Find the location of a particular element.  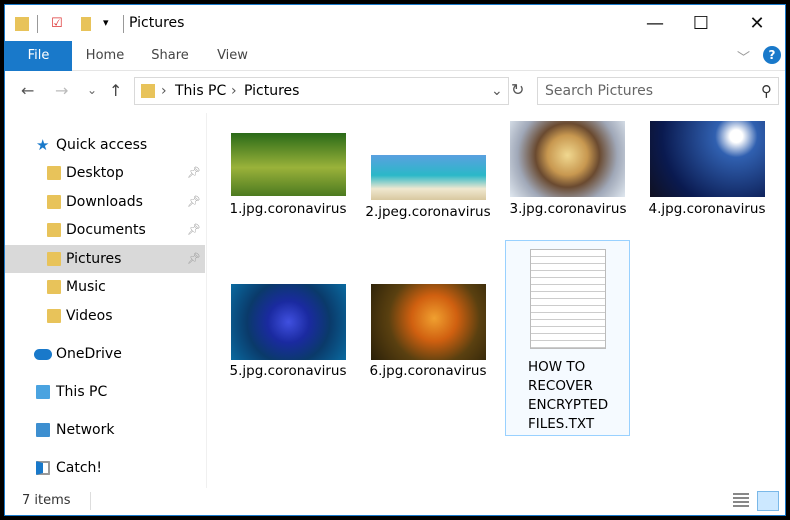

window-title: Pictures is located at coordinates (157, 23).